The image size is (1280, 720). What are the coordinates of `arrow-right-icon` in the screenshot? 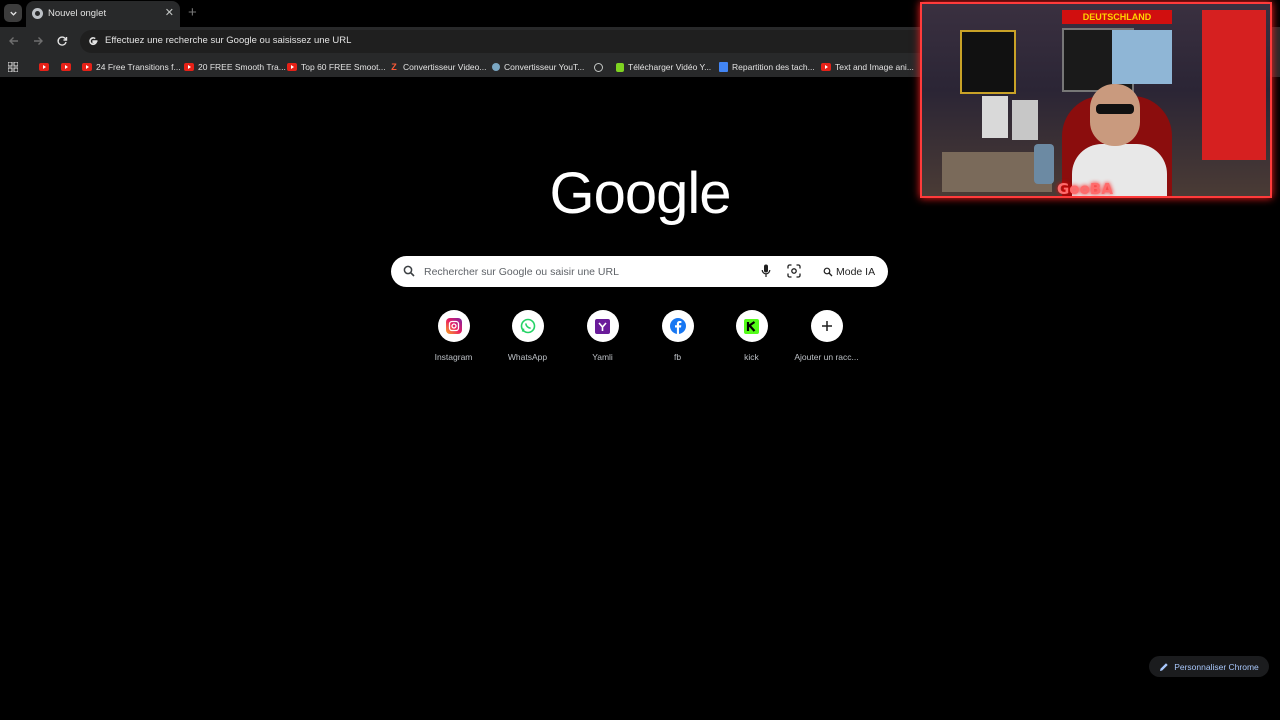 It's located at (38, 41).